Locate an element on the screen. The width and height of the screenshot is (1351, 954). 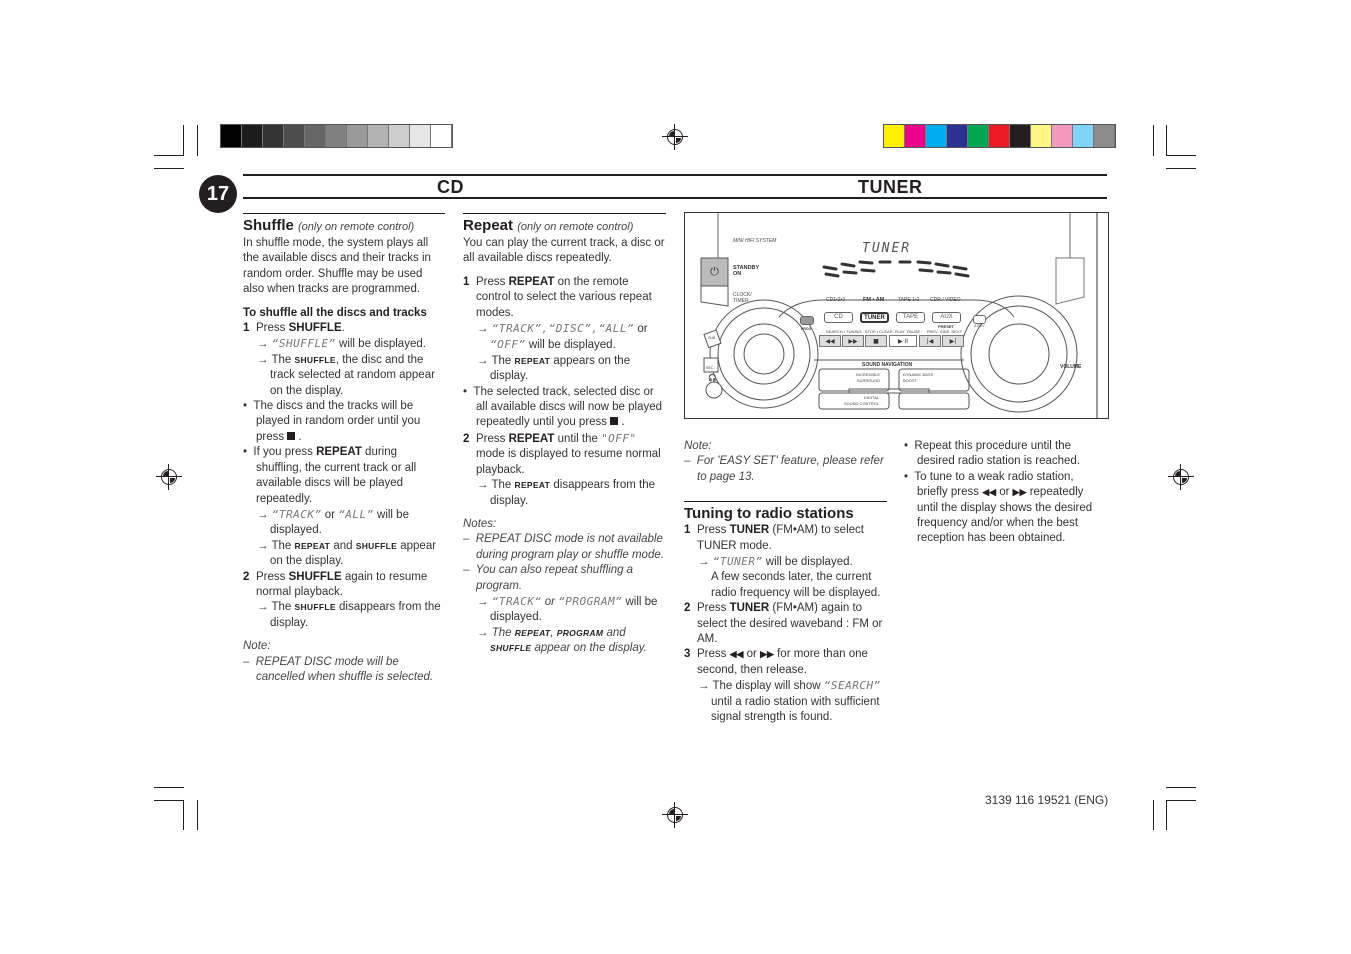
shuffle-subheading: To shuffle all the discs and tracks is located at coordinates (335, 312).